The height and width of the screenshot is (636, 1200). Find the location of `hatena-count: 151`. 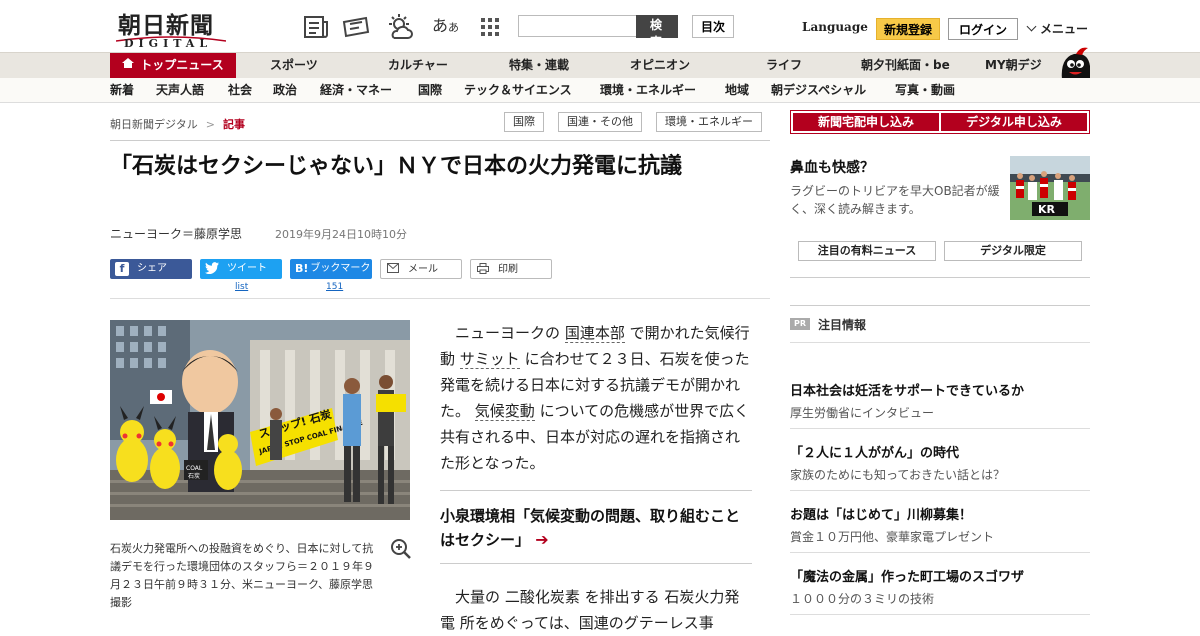

hatena-count: 151 is located at coordinates (334, 287).